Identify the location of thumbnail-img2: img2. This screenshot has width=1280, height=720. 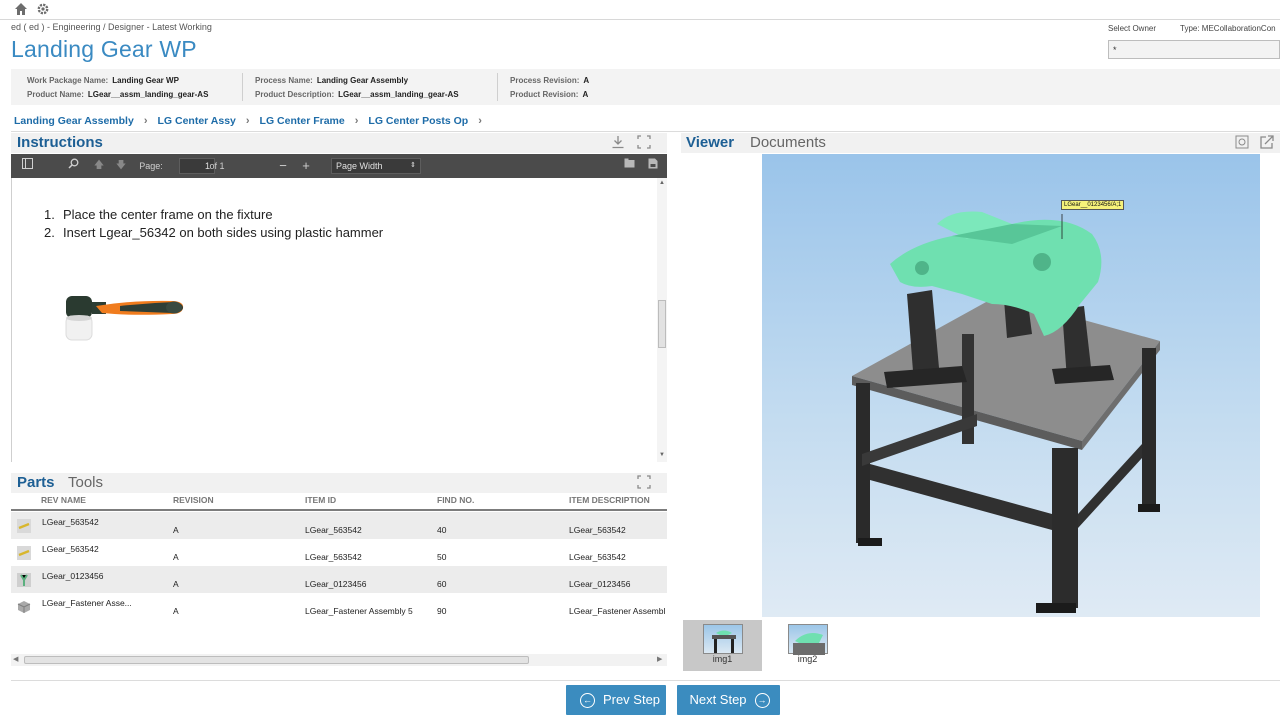
(807, 645).